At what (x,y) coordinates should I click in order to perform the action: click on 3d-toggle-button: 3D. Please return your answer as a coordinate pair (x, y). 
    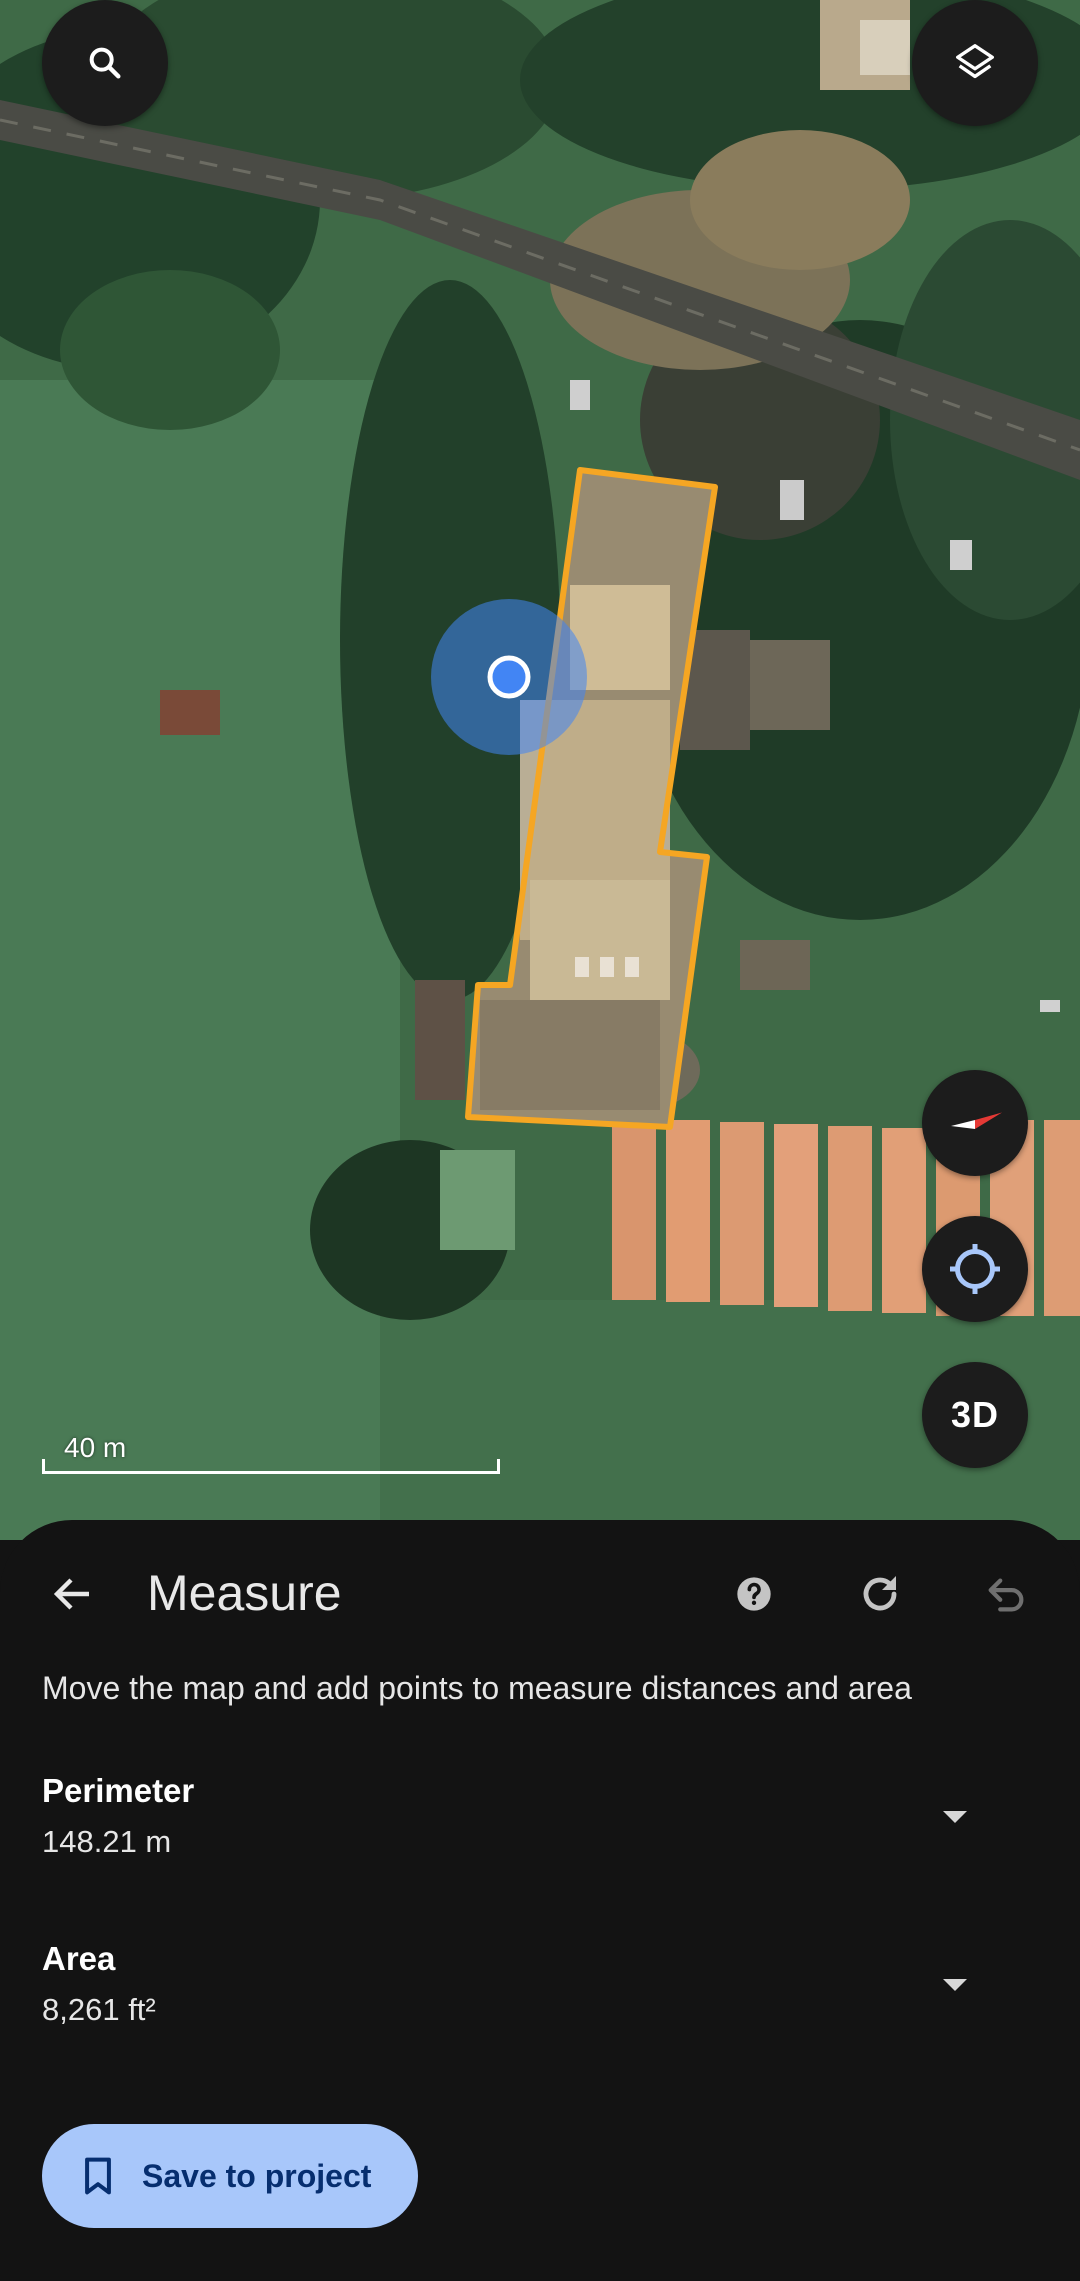
    Looking at the image, I should click on (975, 1415).